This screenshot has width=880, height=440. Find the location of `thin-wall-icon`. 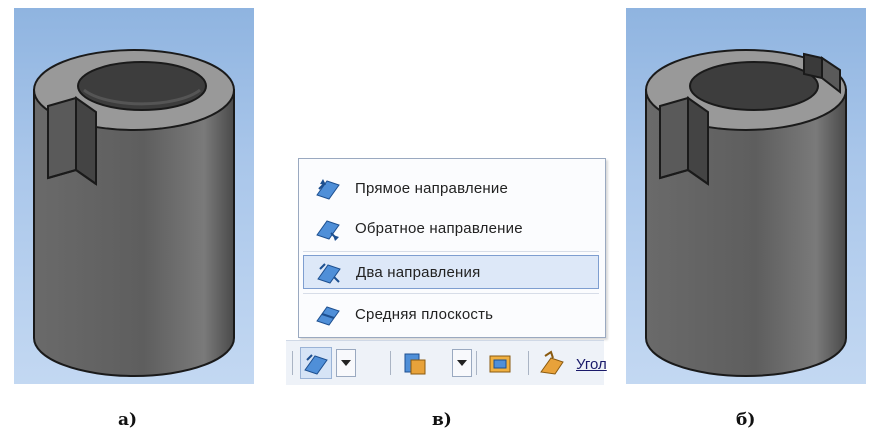

thin-wall-icon is located at coordinates (500, 364).